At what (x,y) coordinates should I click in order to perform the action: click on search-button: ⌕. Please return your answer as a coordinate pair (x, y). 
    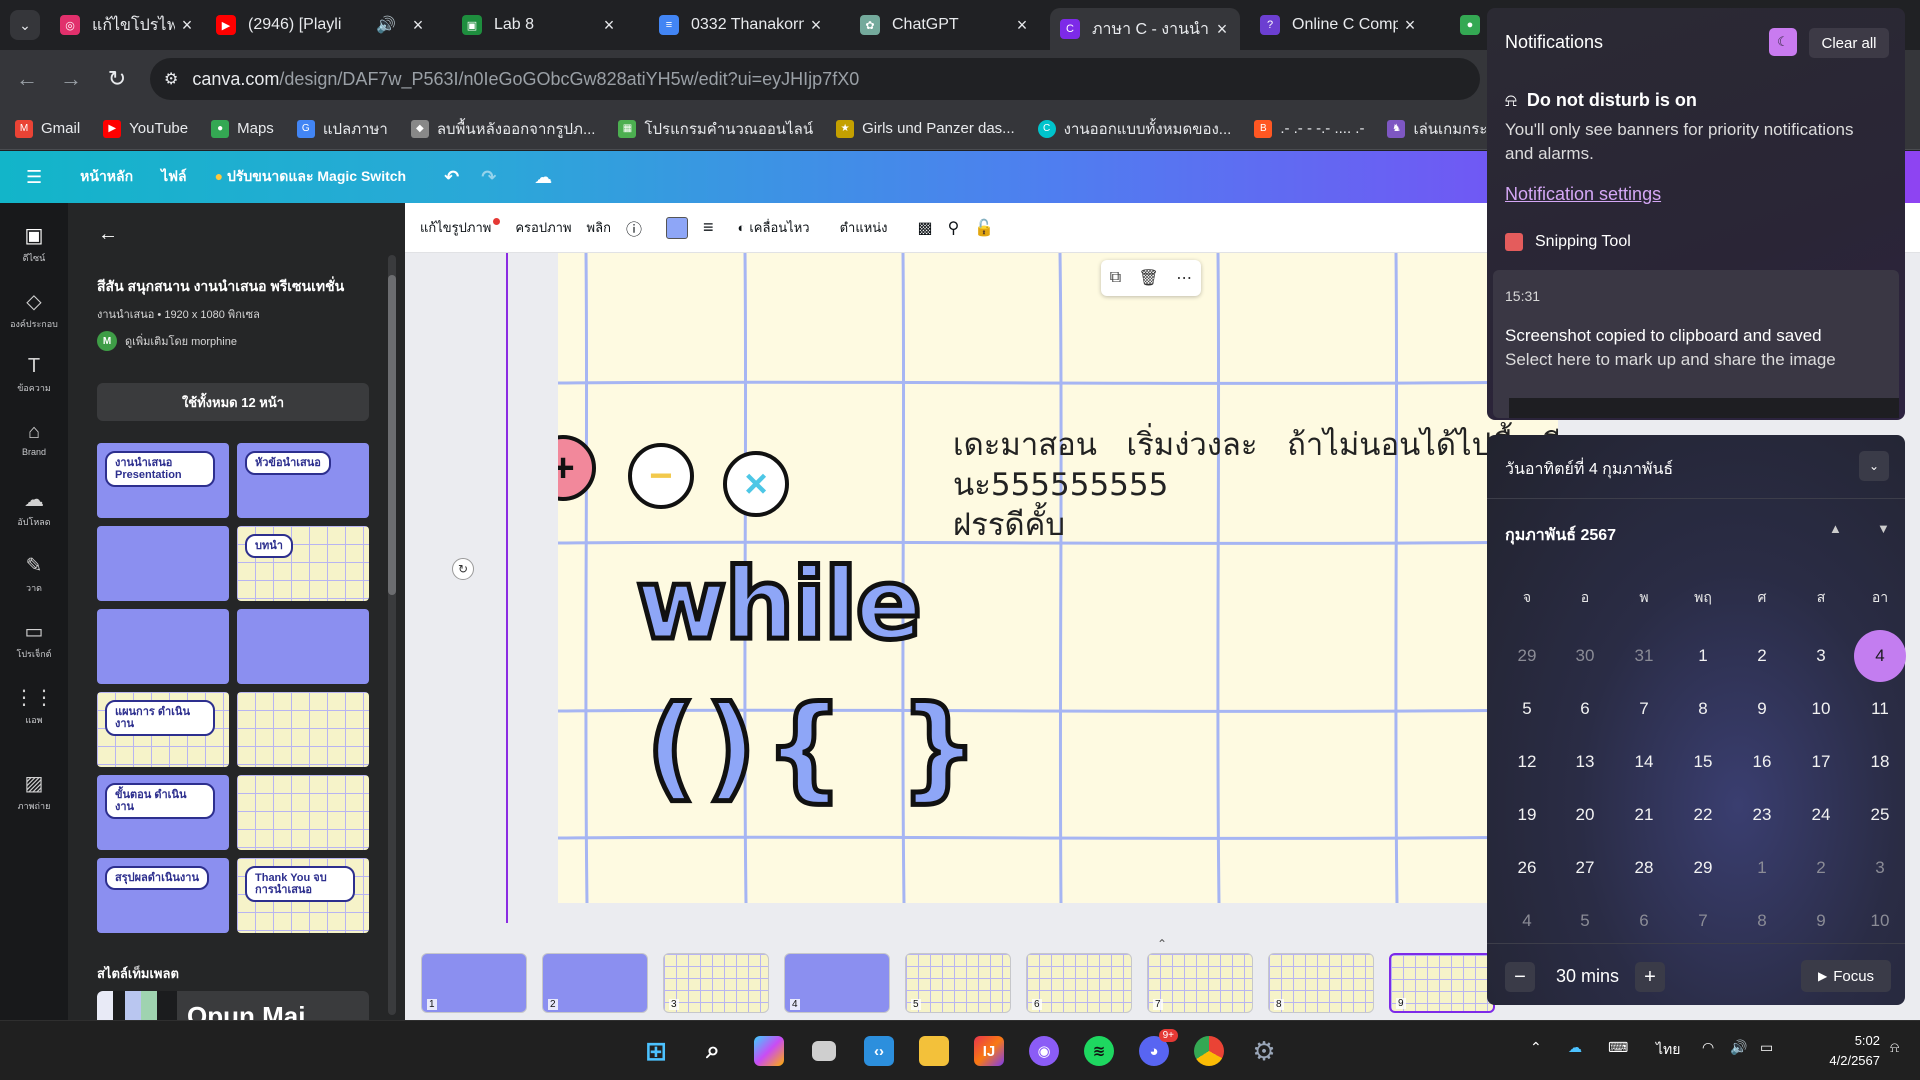
    Looking at the image, I should click on (713, 1051).